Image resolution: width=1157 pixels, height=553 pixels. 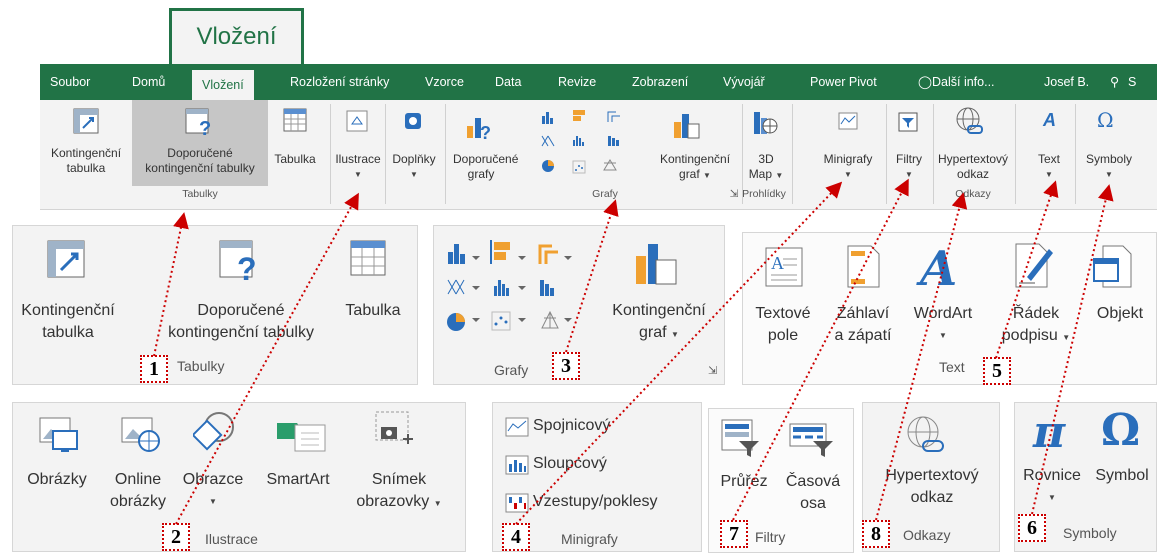 I want to click on obrazky-button: Obrázky, so click(x=57, y=480).